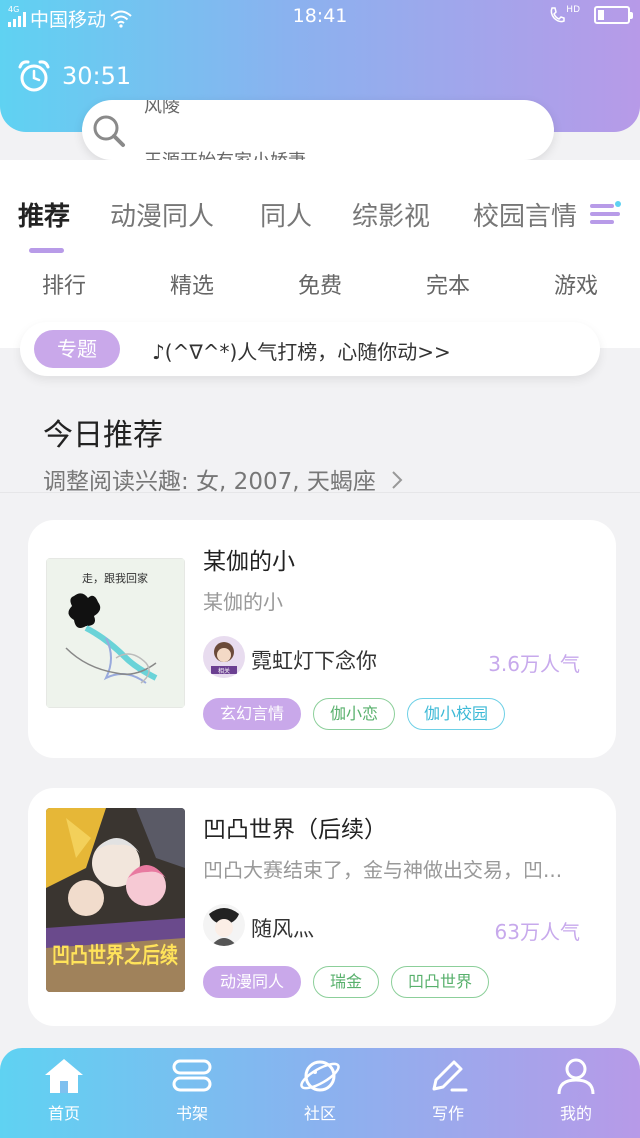 This screenshot has width=640, height=1138. What do you see at coordinates (46, 250) in the screenshot?
I see `active-tab-indicator` at bounding box center [46, 250].